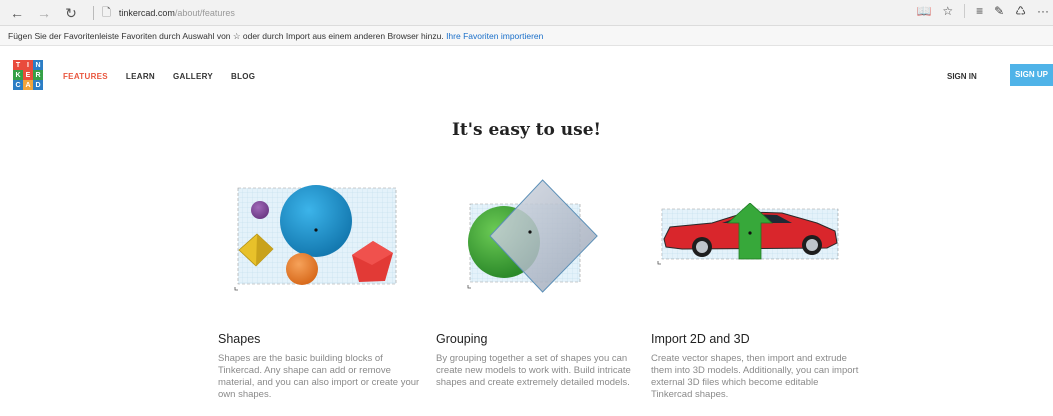  What do you see at coordinates (193, 76) in the screenshot?
I see `nav-gallery: GALLERY` at bounding box center [193, 76].